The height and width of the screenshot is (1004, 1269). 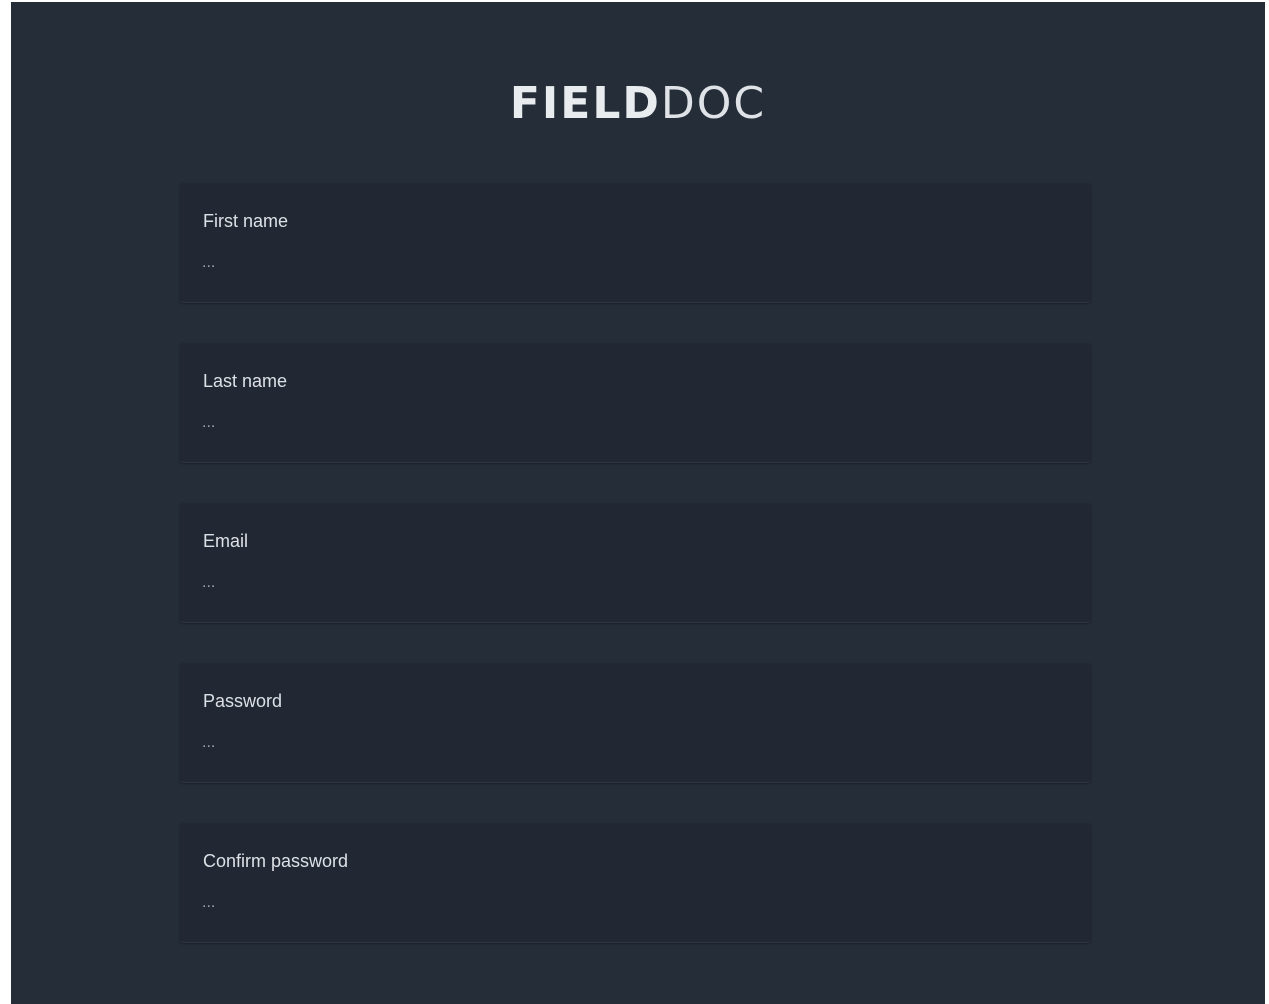 What do you see at coordinates (632, 423) in the screenshot?
I see `last-name-input` at bounding box center [632, 423].